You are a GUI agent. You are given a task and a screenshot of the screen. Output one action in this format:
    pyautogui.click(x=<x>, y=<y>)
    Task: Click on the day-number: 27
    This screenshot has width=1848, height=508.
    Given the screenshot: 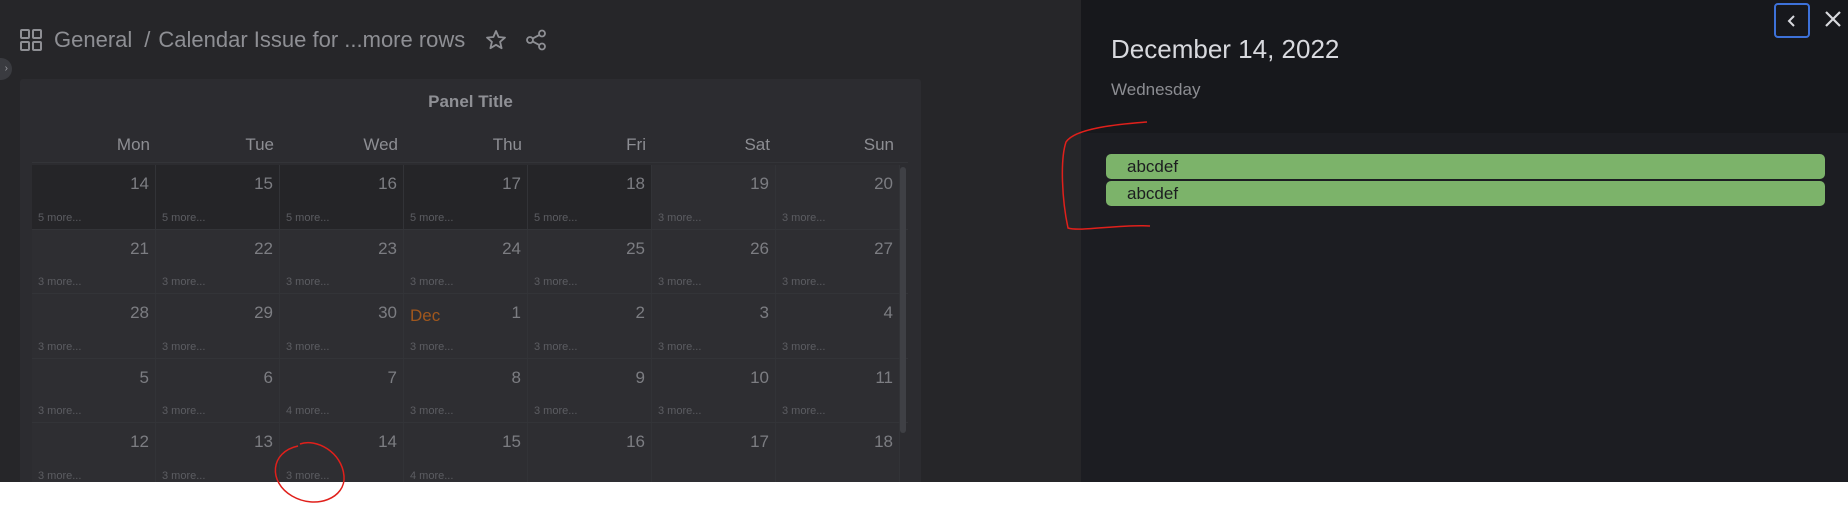 What is the action you would take?
    pyautogui.click(x=883, y=248)
    